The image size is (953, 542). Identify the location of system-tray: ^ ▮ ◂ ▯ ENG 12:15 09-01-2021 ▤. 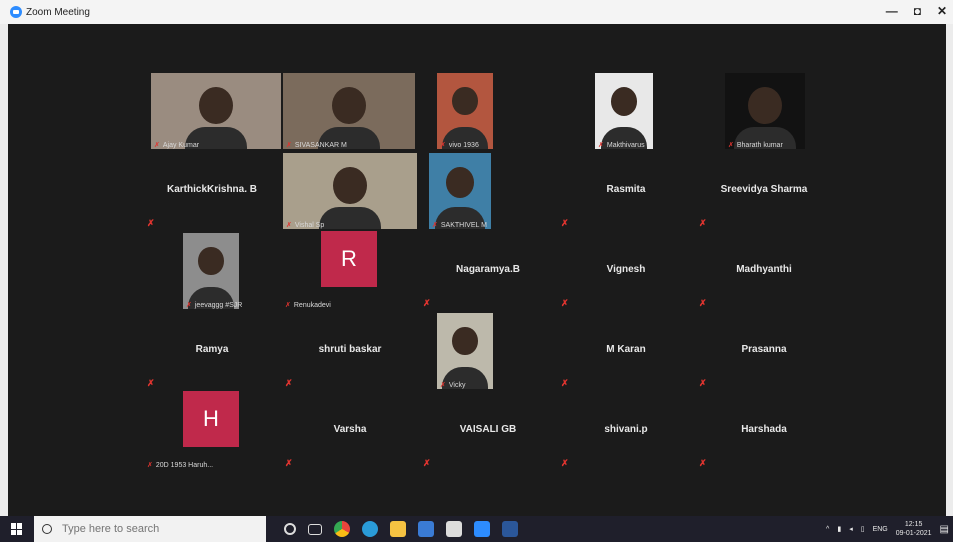
(887, 529).